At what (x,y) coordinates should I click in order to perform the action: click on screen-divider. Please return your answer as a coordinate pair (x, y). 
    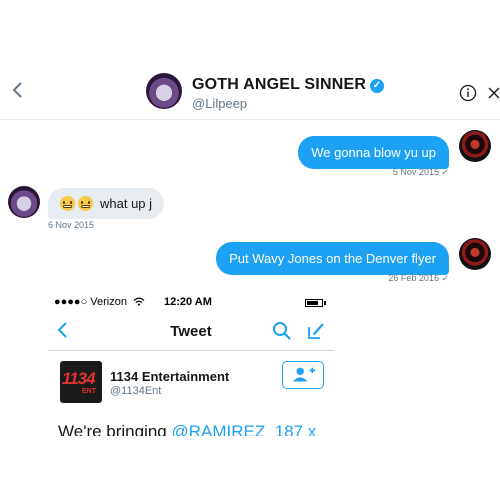
    Looking at the image, I should click on (191, 350).